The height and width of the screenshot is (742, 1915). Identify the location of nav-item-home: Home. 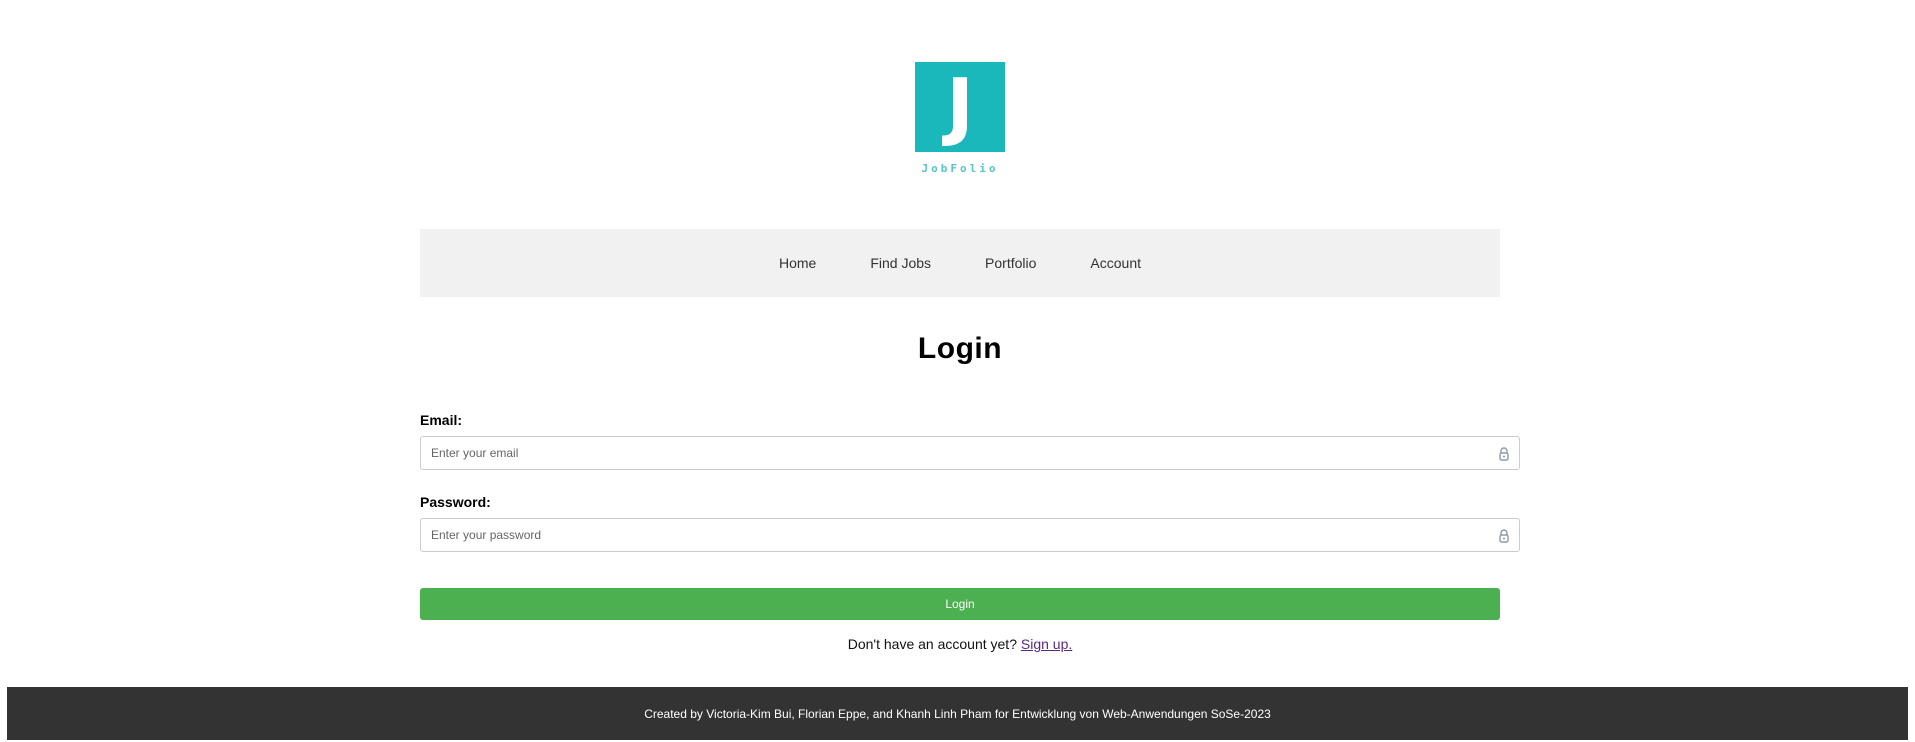
(797, 263).